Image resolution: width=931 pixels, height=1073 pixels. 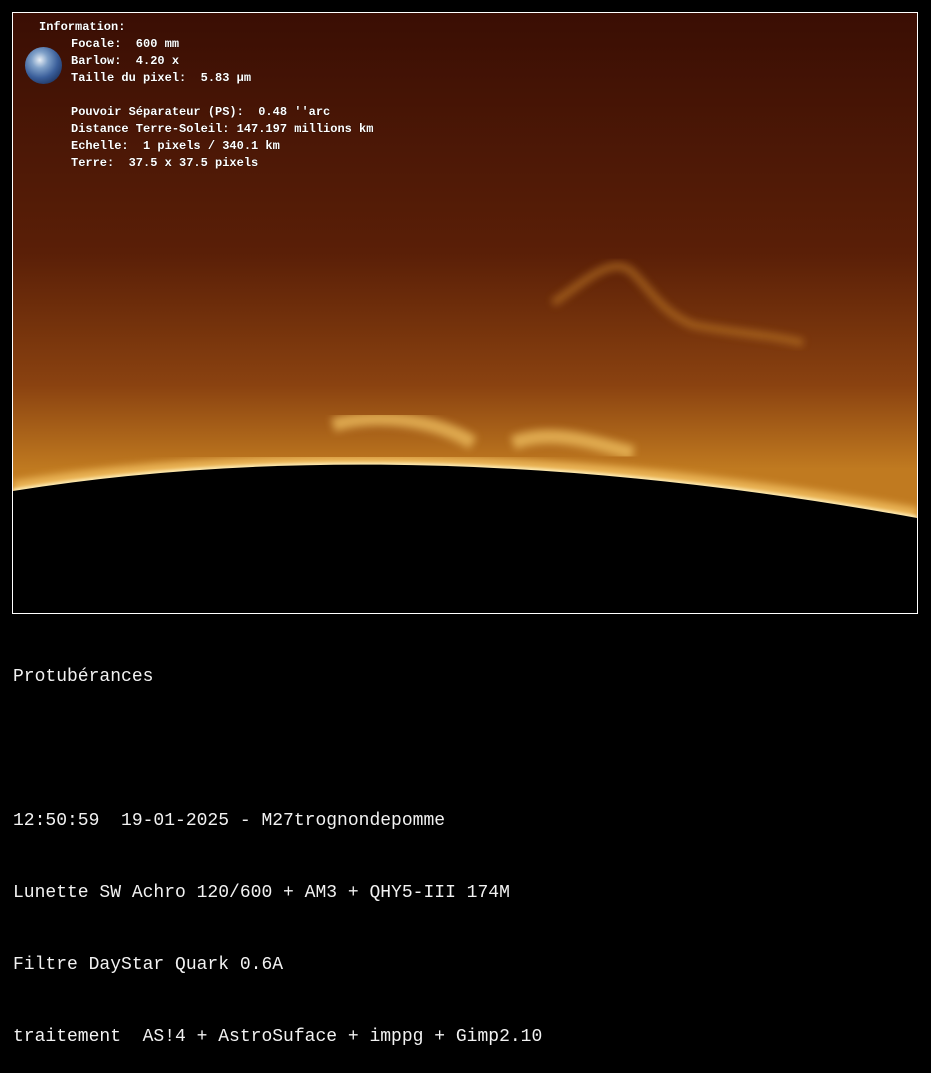 I want to click on info-barlow: Barlow: 4.20 x, so click(x=125, y=61).